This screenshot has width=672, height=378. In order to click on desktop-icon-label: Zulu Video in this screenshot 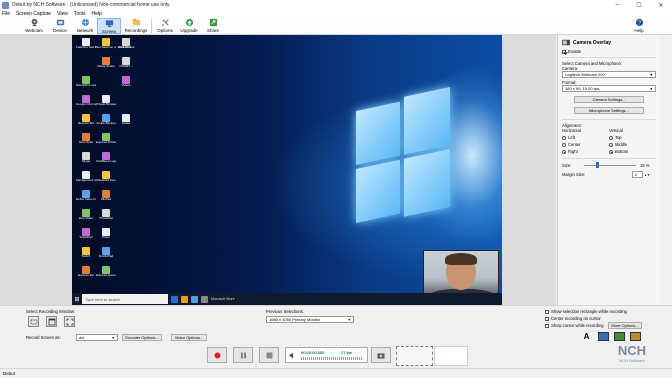, I will do `click(86, 218)`.